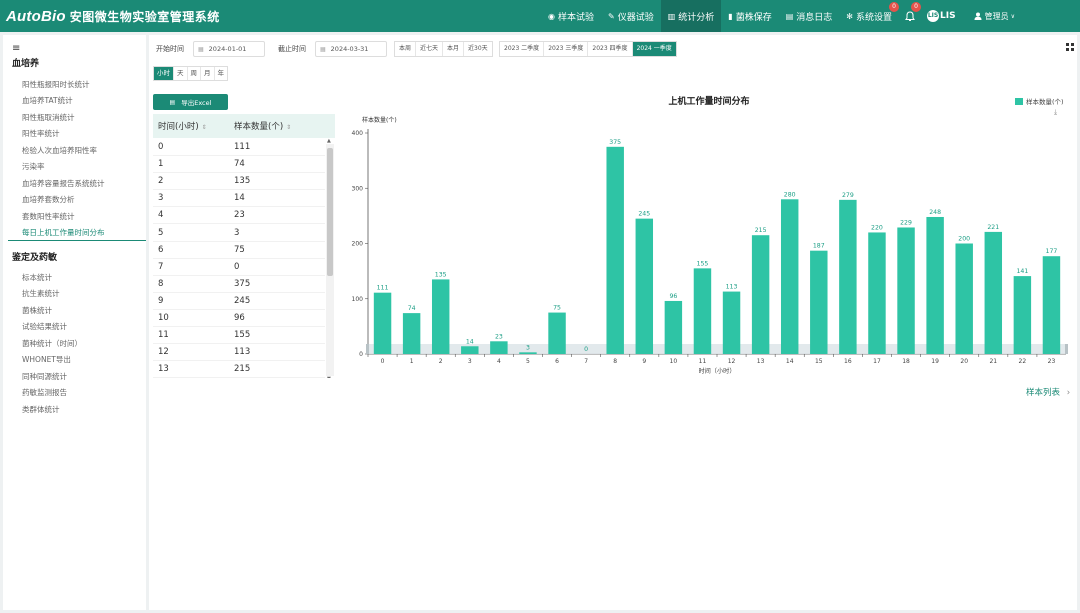 Image resolution: width=1080 pixels, height=613 pixels. What do you see at coordinates (454, 49) in the screenshot?
I see `quick-this-month: 本月` at bounding box center [454, 49].